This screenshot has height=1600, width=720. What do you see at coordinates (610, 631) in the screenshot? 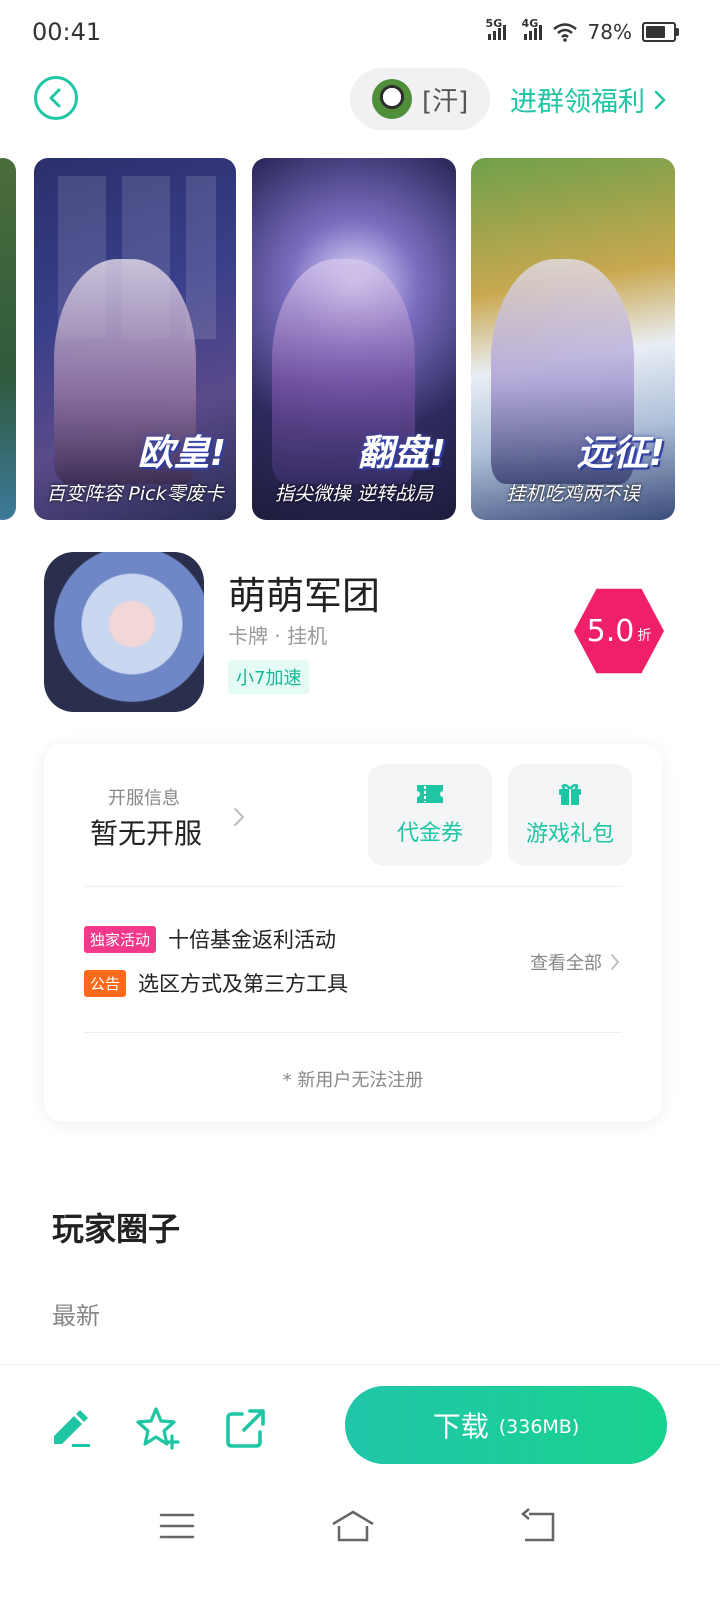
I see `discount-value: 5.0` at bounding box center [610, 631].